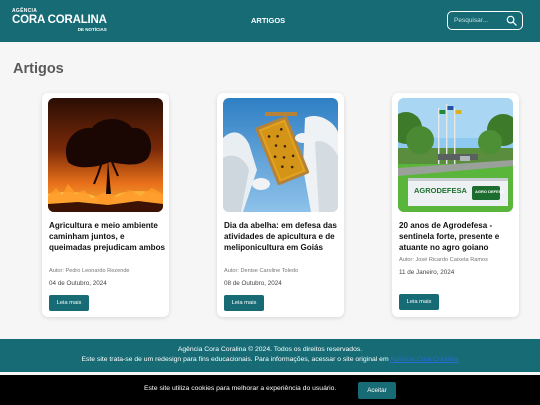  What do you see at coordinates (78, 283) in the screenshot?
I see `article-date: 04 de Outubro, 2024` at bounding box center [78, 283].